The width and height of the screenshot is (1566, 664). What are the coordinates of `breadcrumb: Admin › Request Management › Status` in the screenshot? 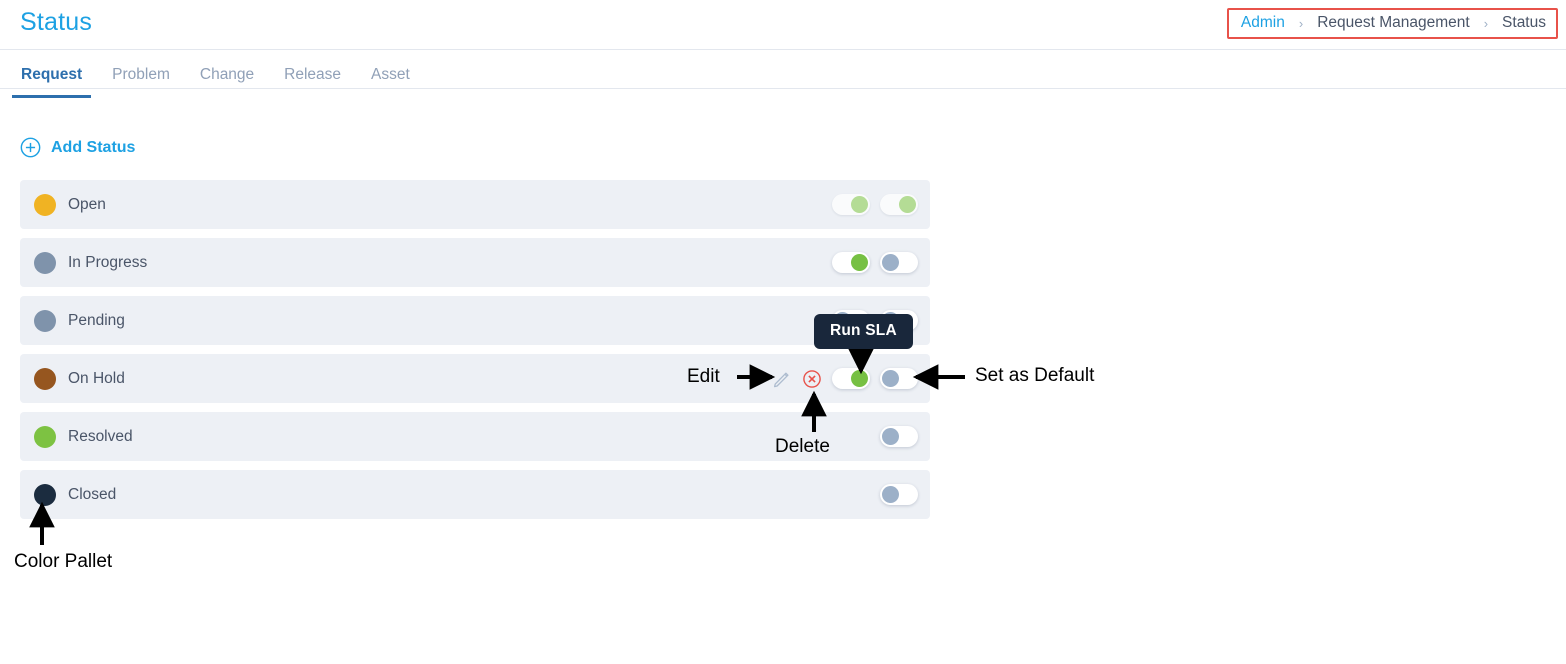 It's located at (1392, 23).